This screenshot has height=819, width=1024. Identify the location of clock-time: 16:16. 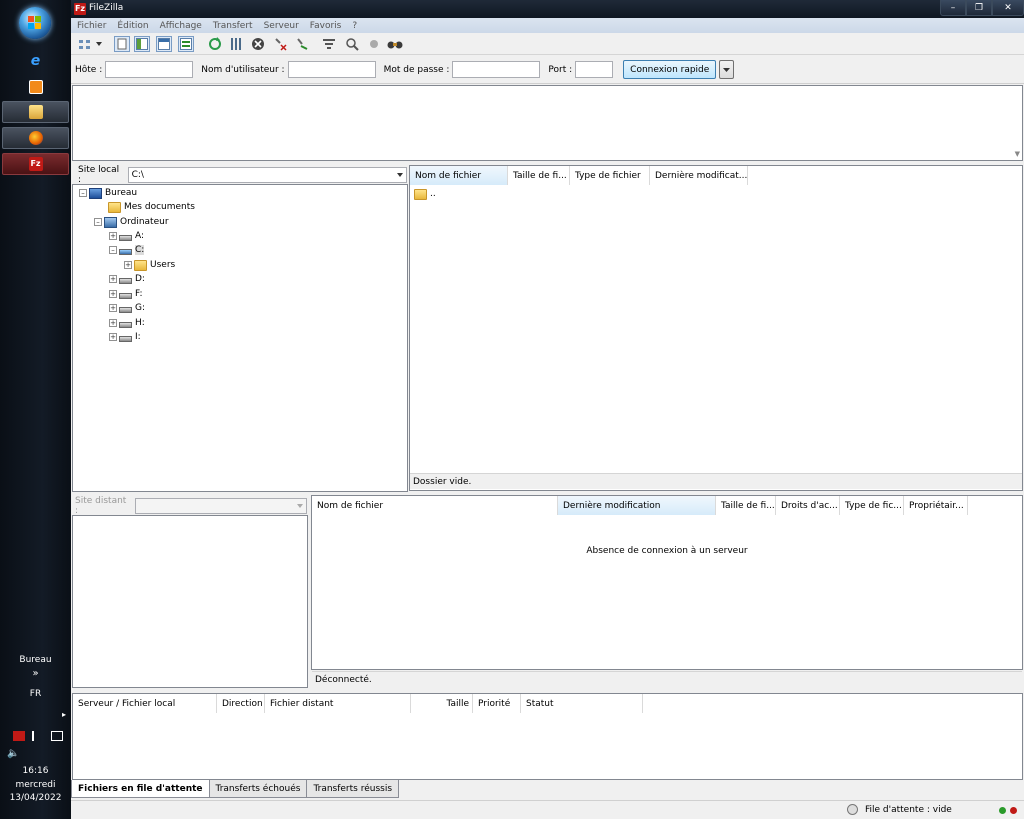
(35, 771).